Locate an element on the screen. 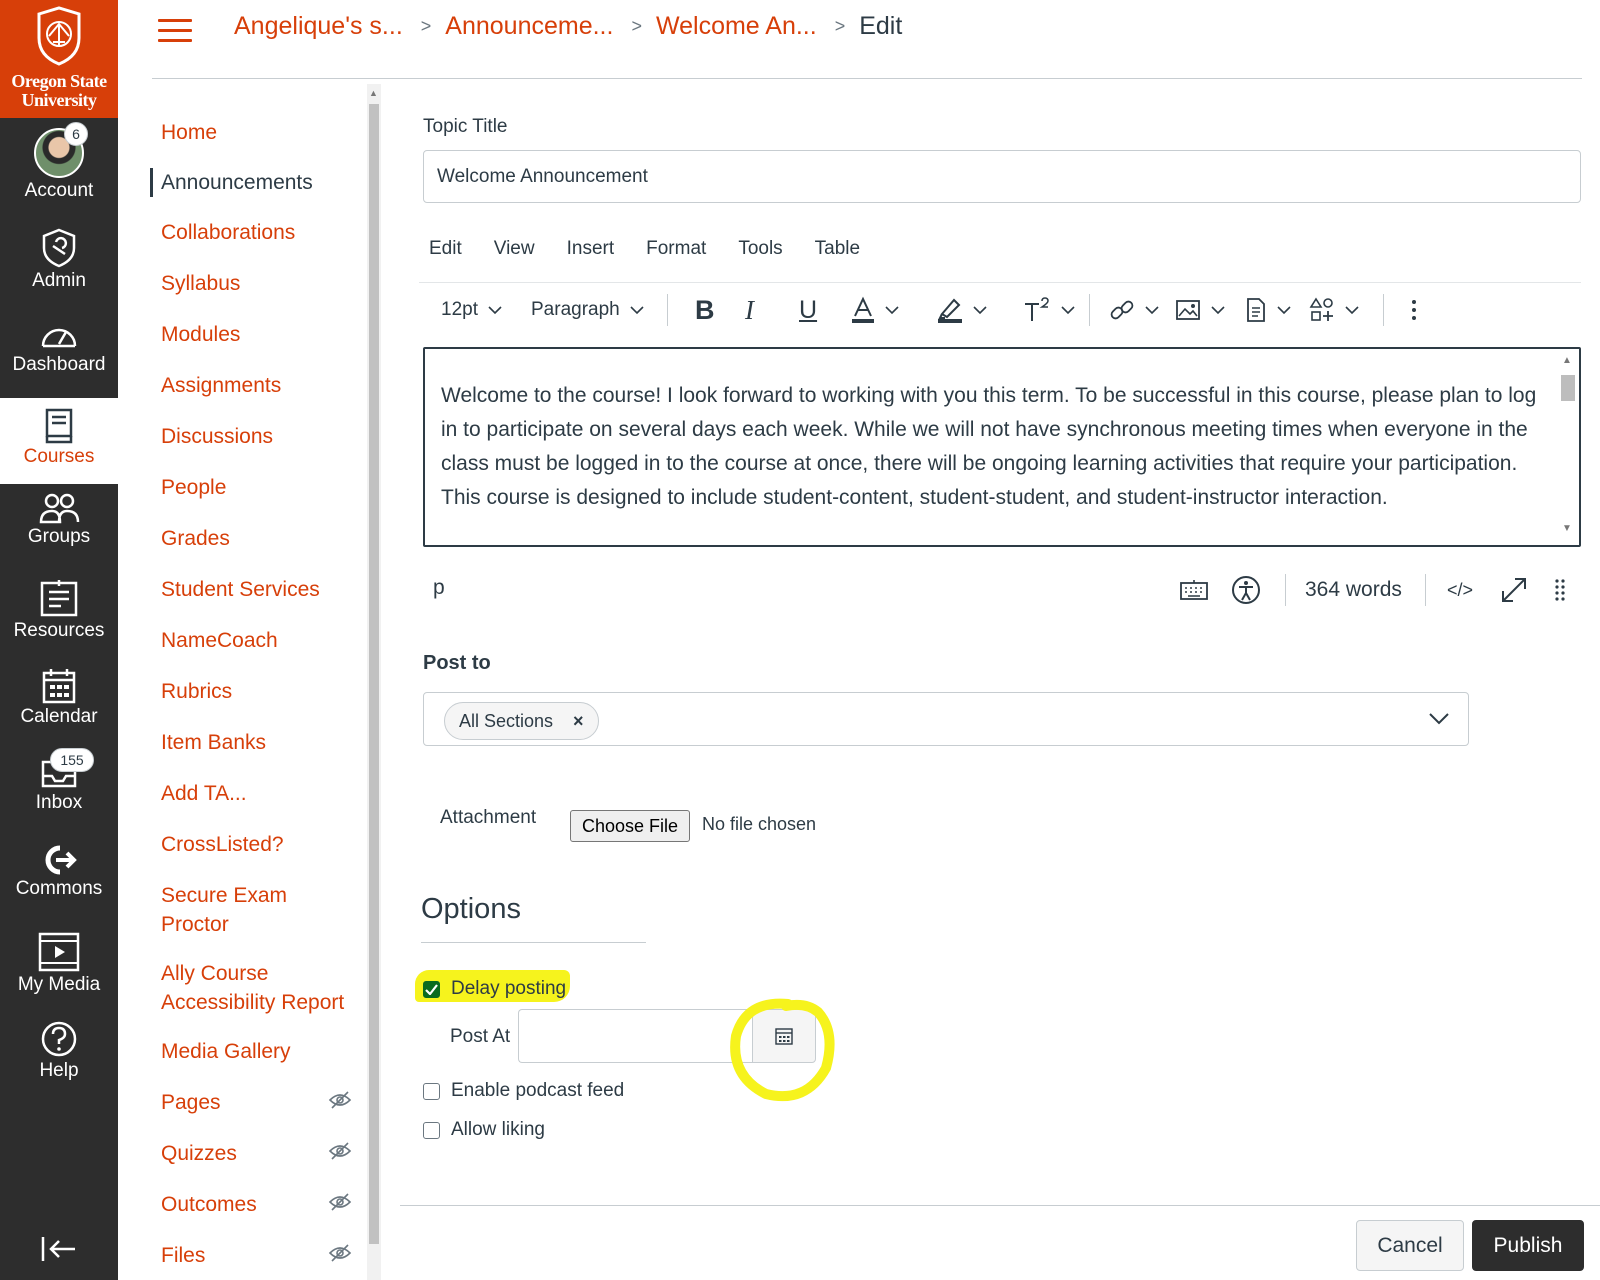  more-vertical-icon is located at coordinates (1414, 310).